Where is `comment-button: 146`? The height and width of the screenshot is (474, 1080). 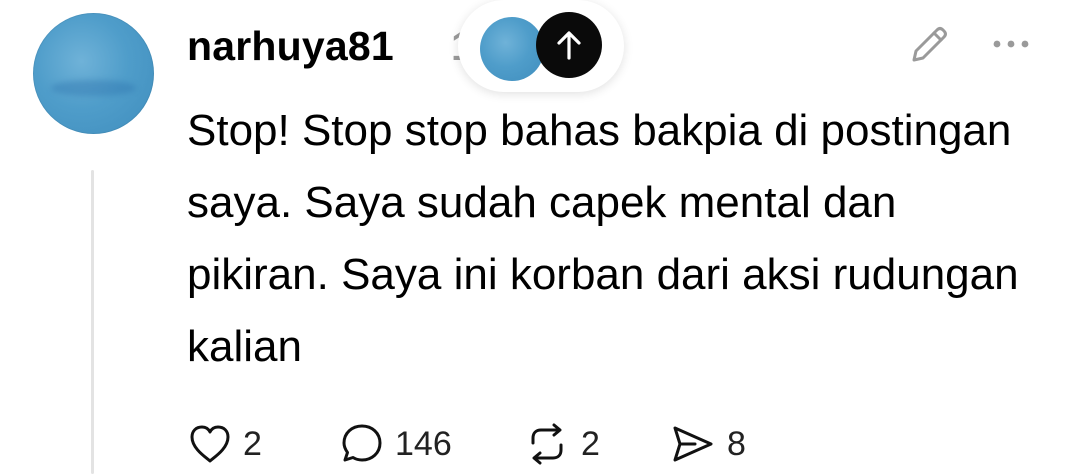 comment-button: 146 is located at coordinates (395, 444).